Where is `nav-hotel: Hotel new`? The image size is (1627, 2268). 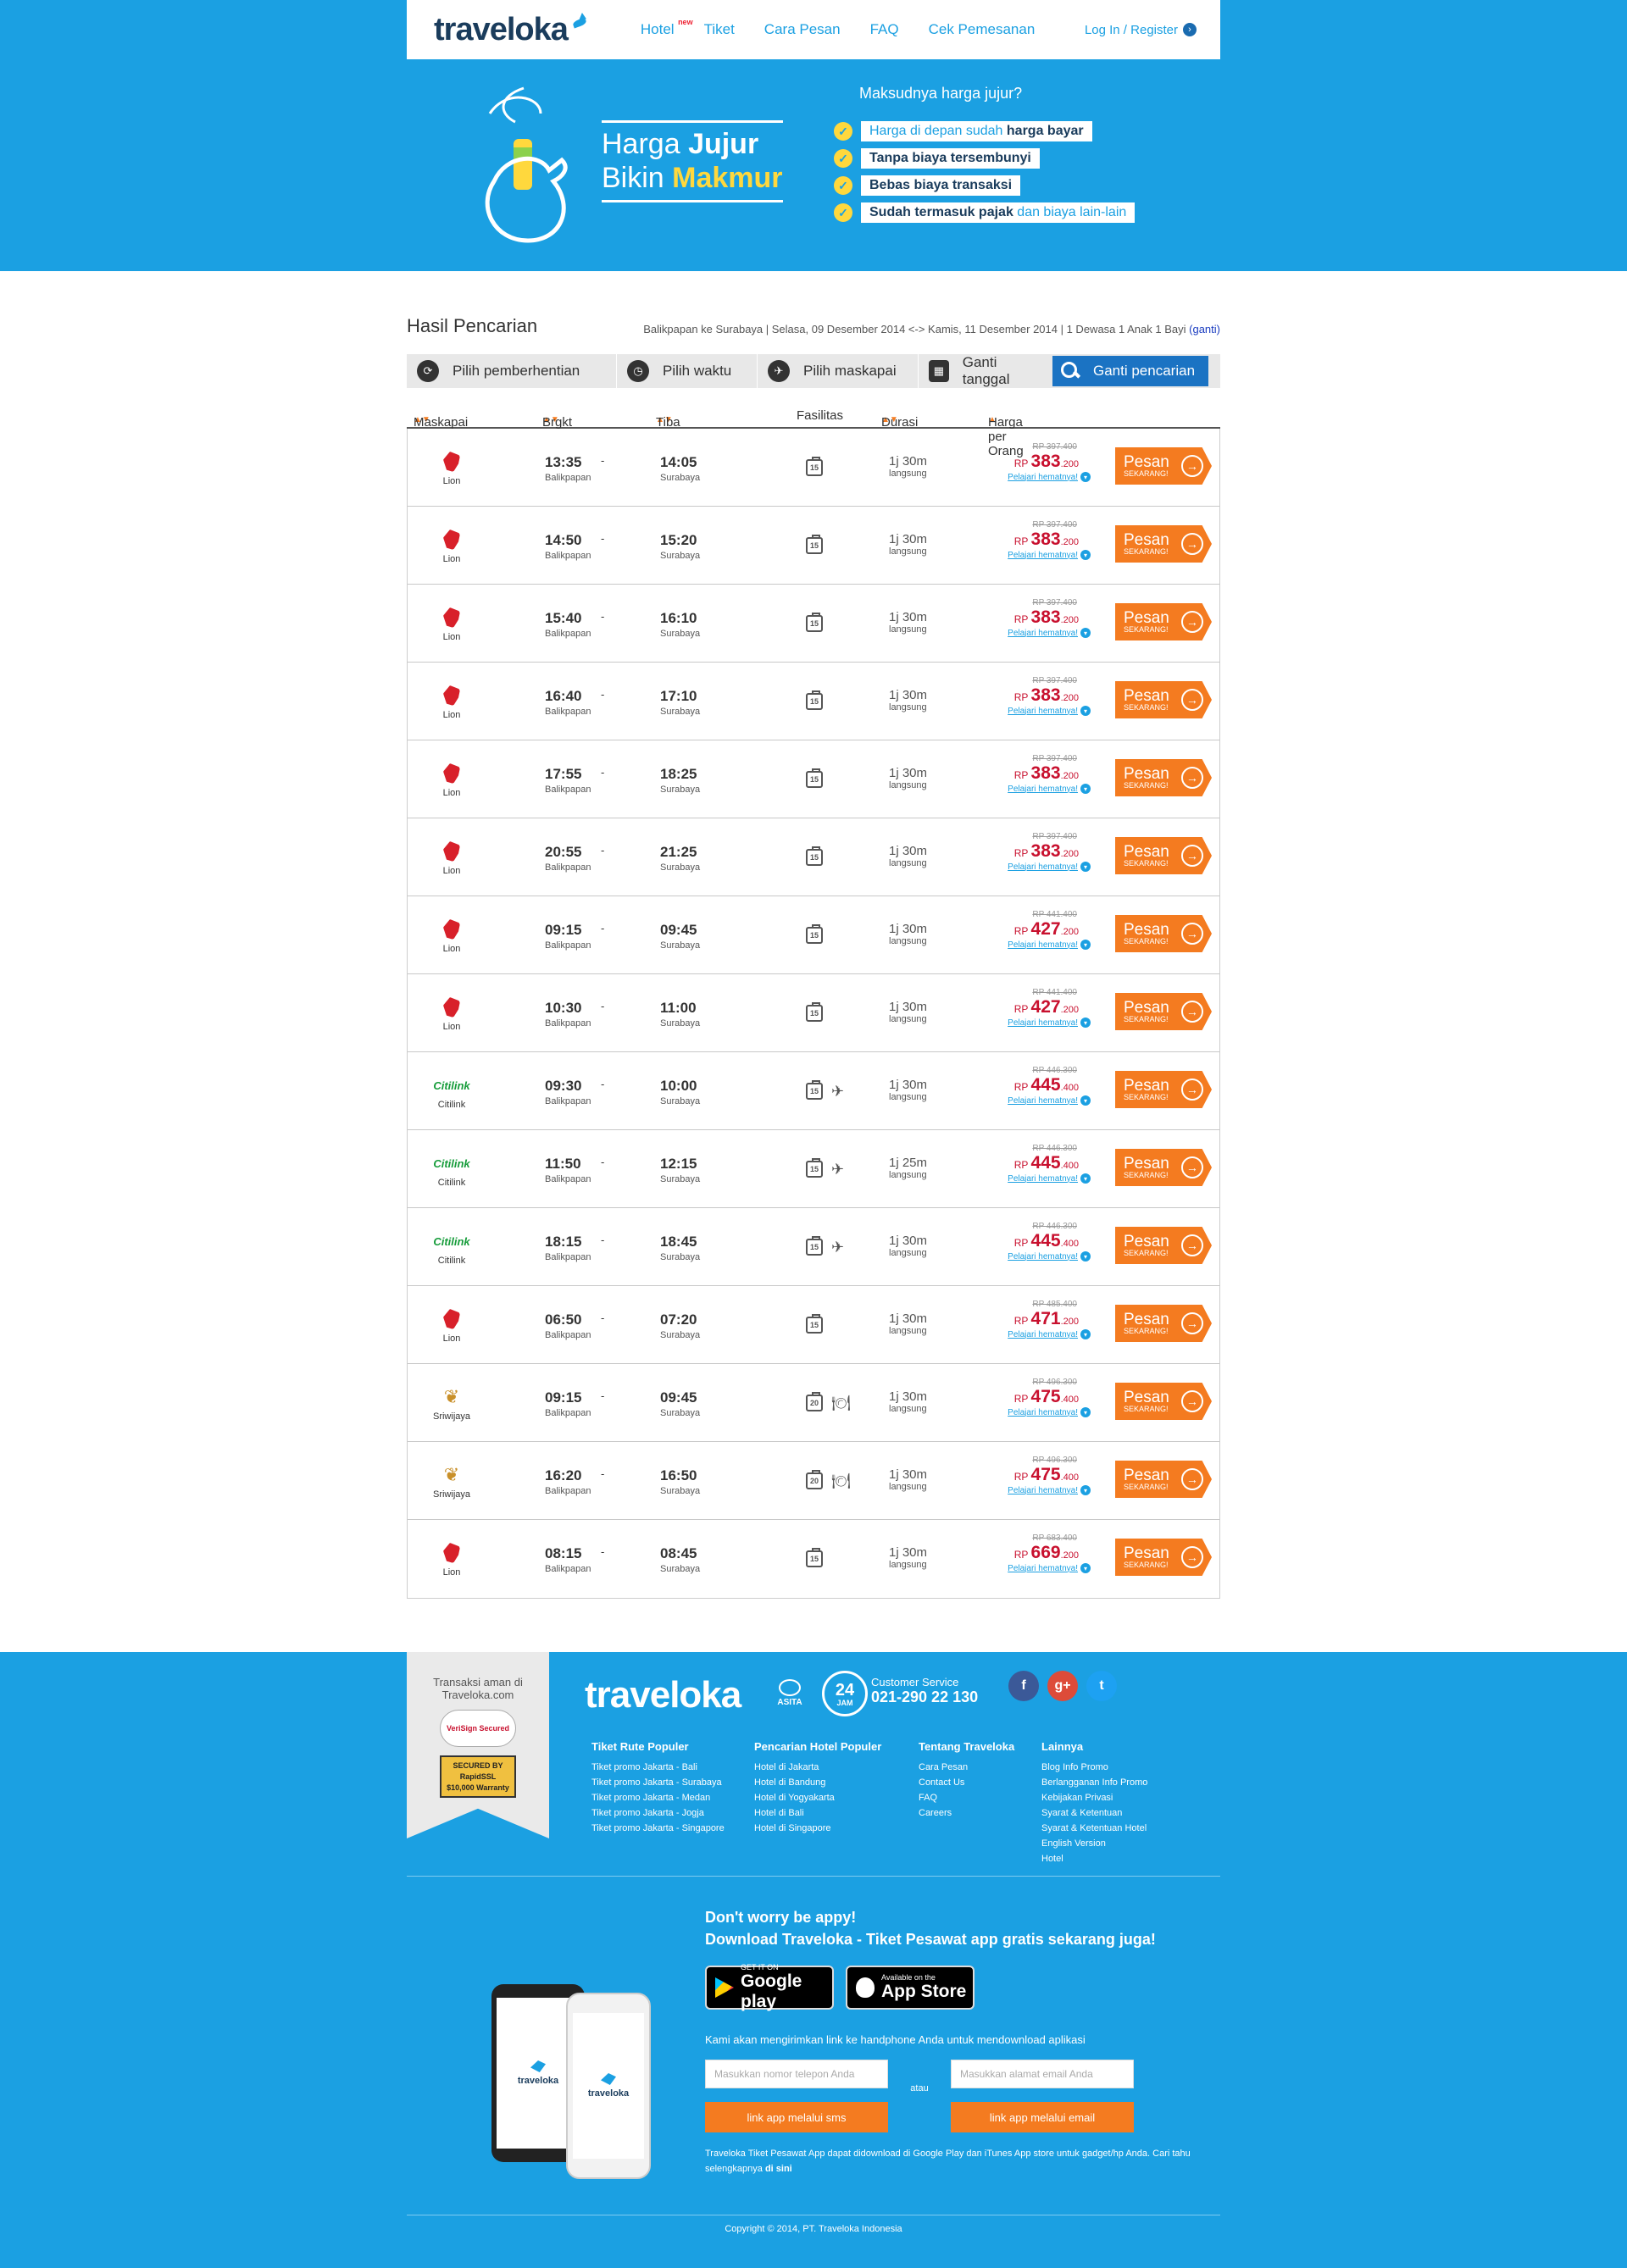
nav-hotel: Hotel new is located at coordinates (667, 28).